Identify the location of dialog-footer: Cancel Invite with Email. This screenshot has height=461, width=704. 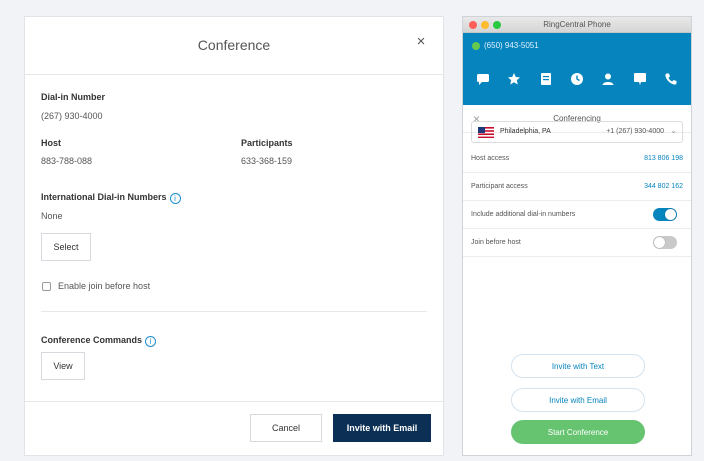
(234, 428).